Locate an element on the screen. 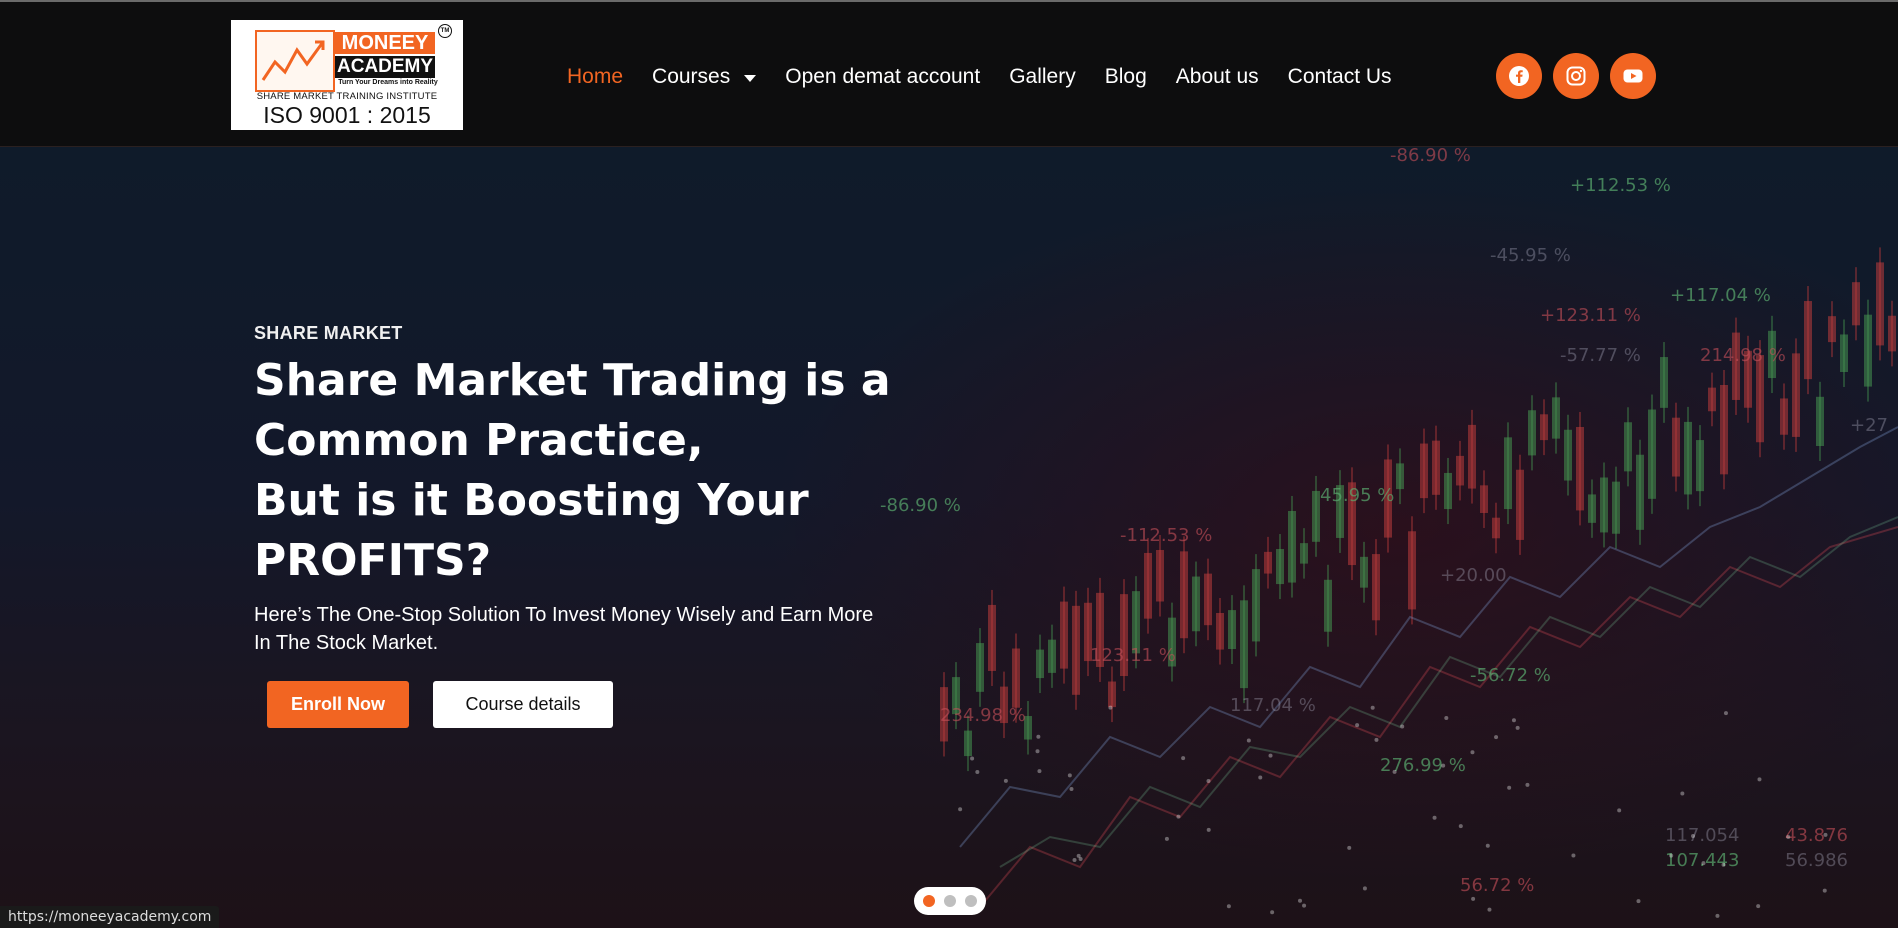  nav-gallery: Gallery is located at coordinates (1042, 77).